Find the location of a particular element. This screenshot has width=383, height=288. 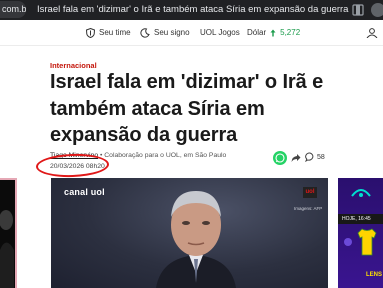

profile-avatar is located at coordinates (377, 10).